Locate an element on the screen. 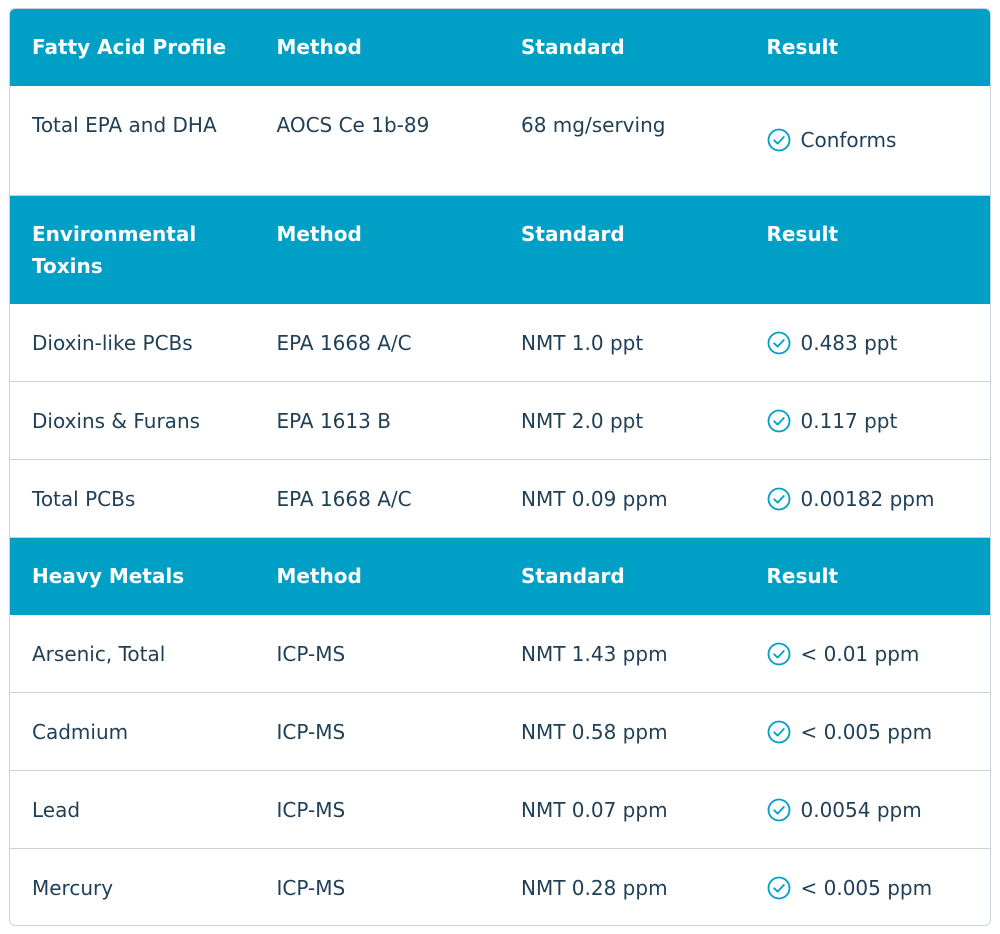 This screenshot has width=1000, height=934. test-standard: NMT 0.28 ppm is located at coordinates (594, 888).